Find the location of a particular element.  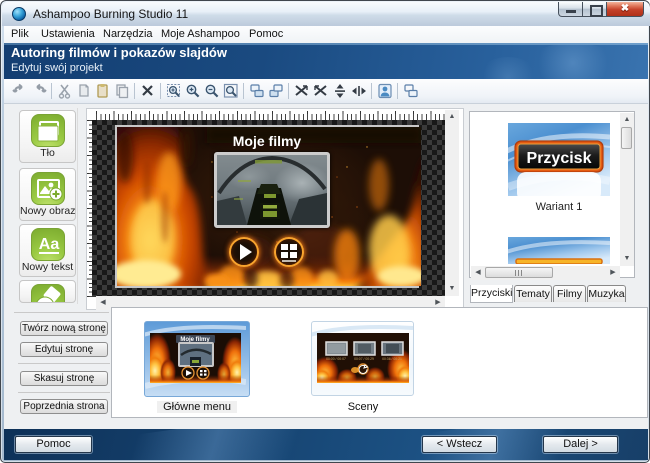

svg-text: Aa is located at coordinates (48, 244).